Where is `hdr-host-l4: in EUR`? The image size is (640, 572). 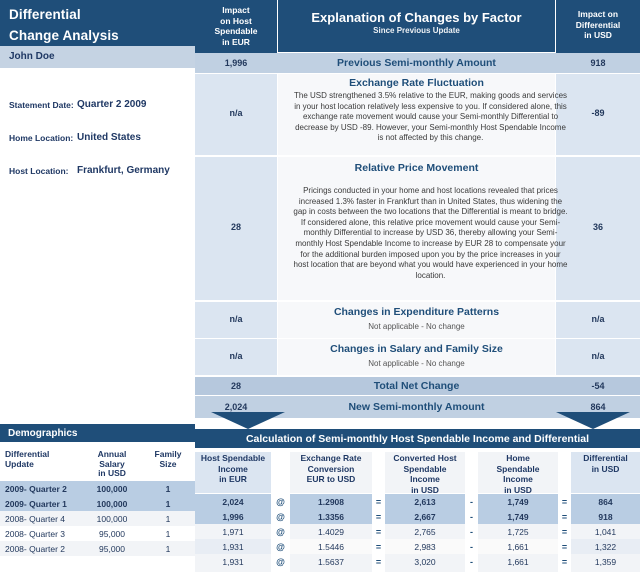 hdr-host-l4: in EUR is located at coordinates (236, 41).